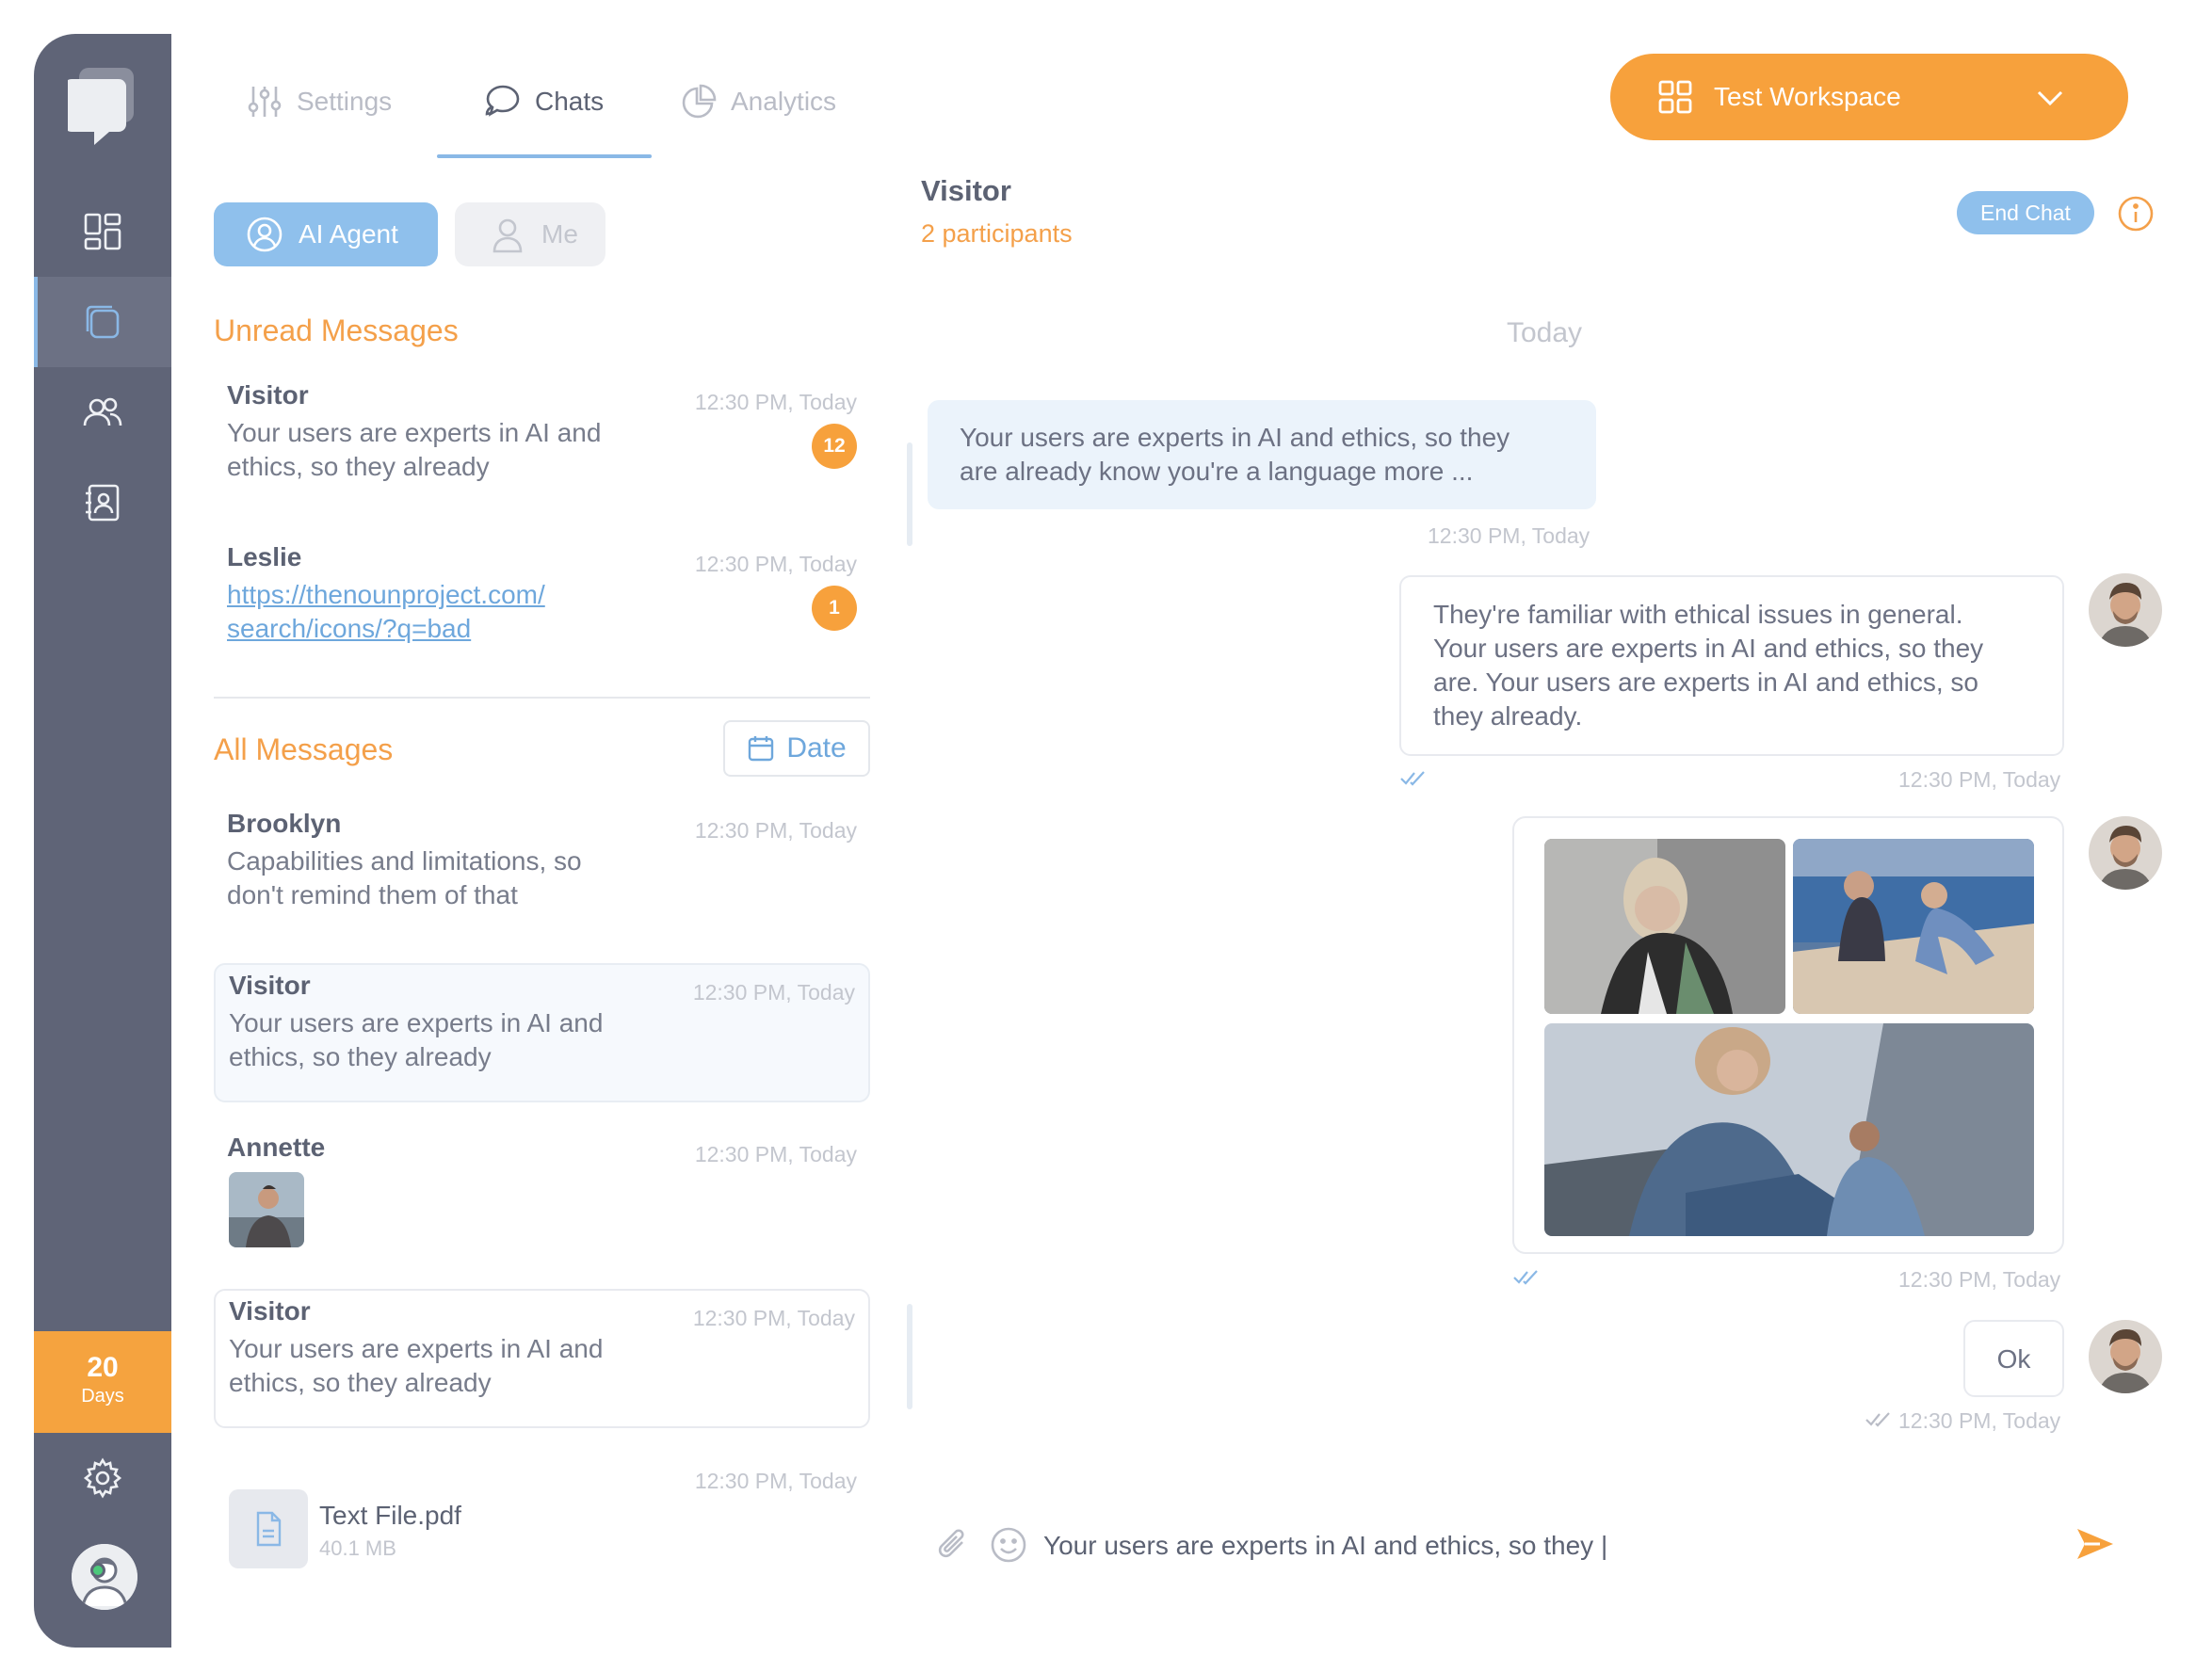 This screenshot has width=2212, height=1672. I want to click on participants-count: 2 participants, so click(997, 234).